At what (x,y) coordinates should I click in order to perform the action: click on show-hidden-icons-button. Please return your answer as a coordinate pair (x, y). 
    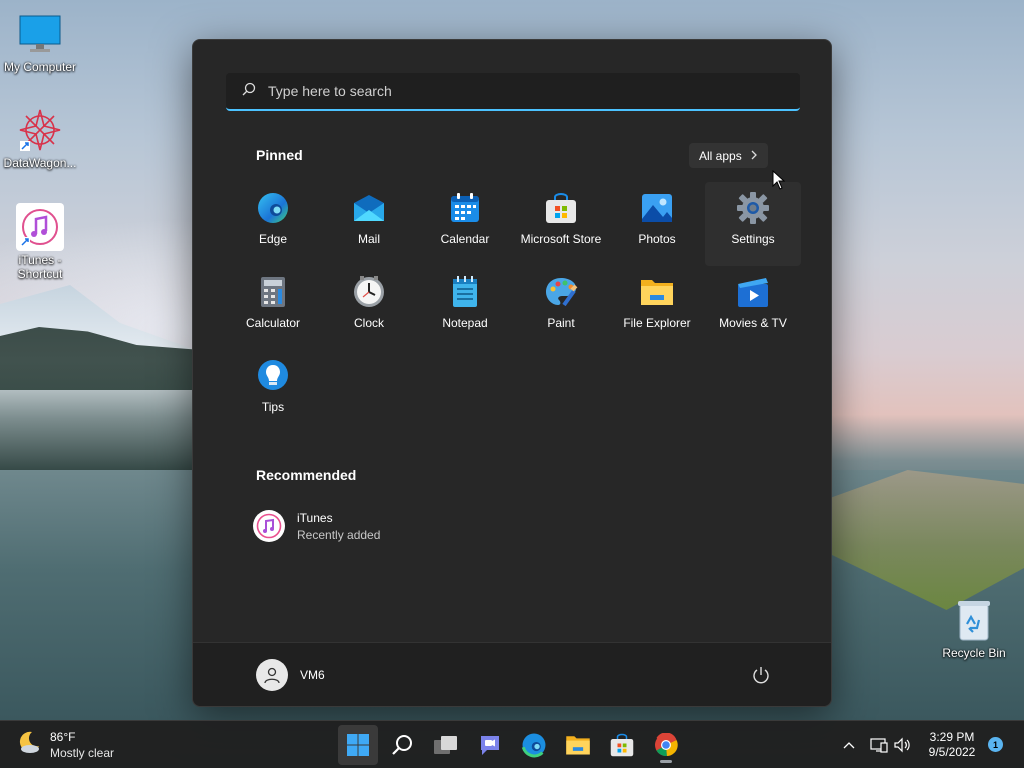
    Looking at the image, I should click on (849, 744).